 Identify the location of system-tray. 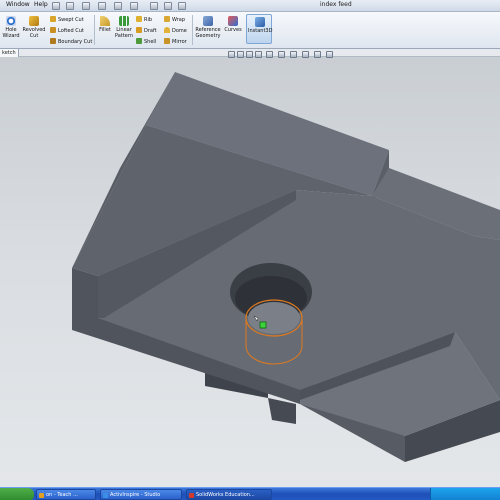
(465, 494).